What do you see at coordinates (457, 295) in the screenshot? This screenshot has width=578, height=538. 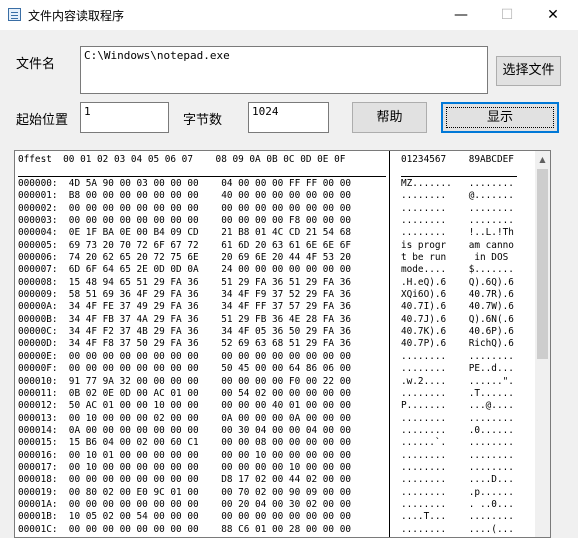 I see `ascii-row: XQi6O).6 40.7R).6` at bounding box center [457, 295].